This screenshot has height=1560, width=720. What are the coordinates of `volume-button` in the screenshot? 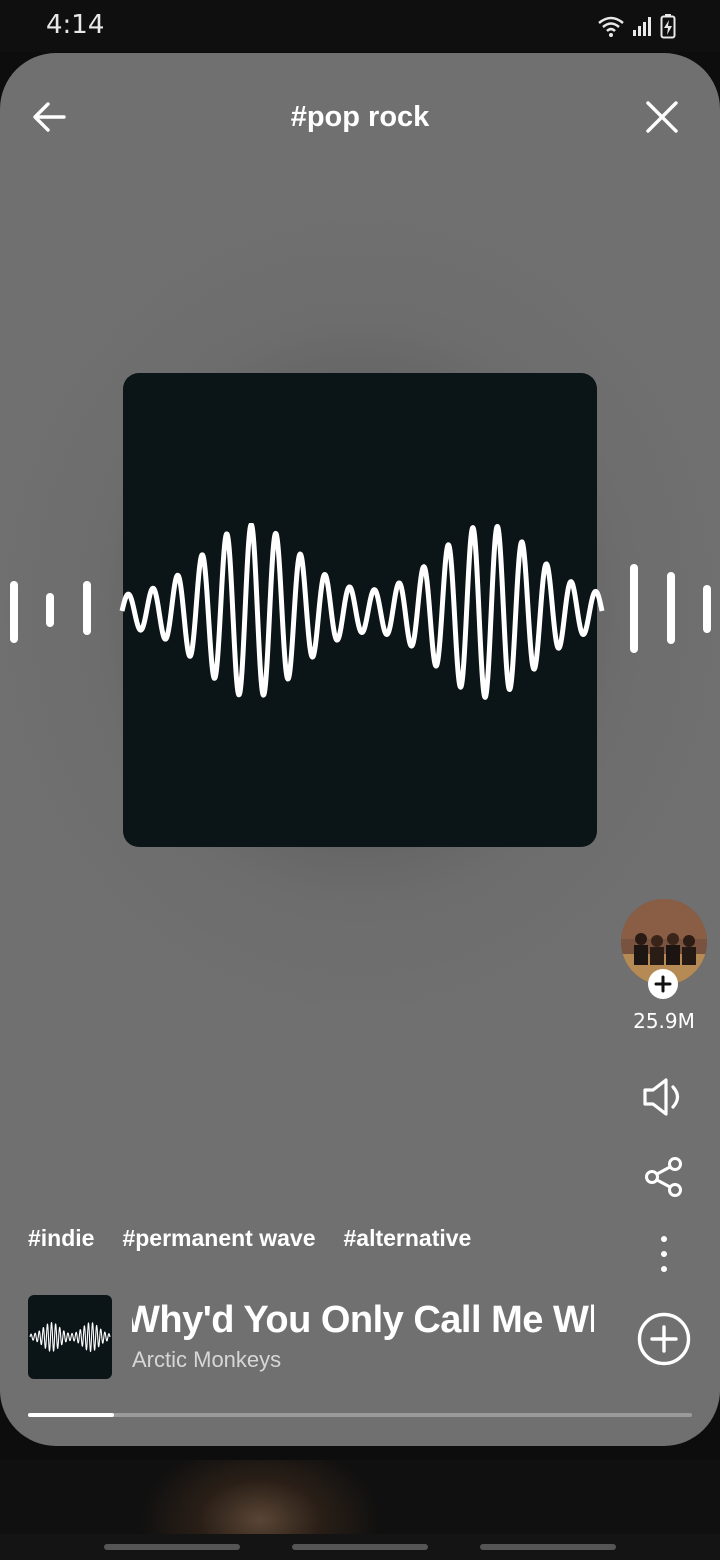 It's located at (664, 1097).